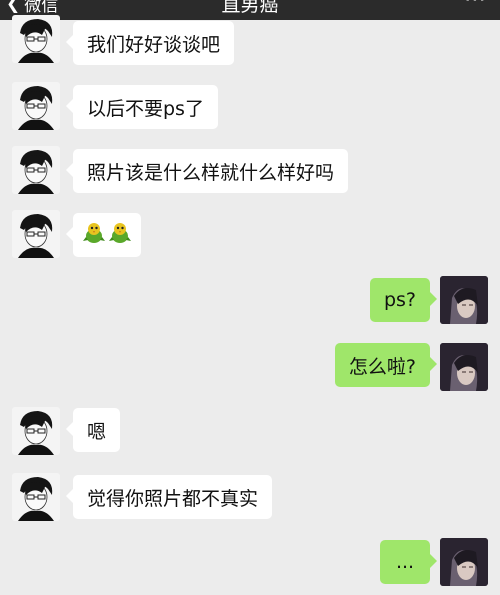 The image size is (500, 595). What do you see at coordinates (399, 300) in the screenshot?
I see `message-text: ps?` at bounding box center [399, 300].